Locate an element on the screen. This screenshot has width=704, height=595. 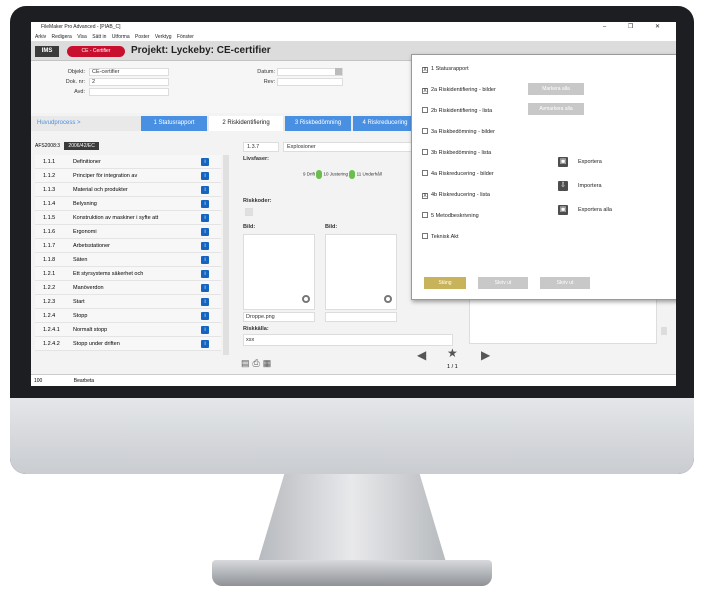
menu-fonster: Fönster is located at coordinates (185, 37).